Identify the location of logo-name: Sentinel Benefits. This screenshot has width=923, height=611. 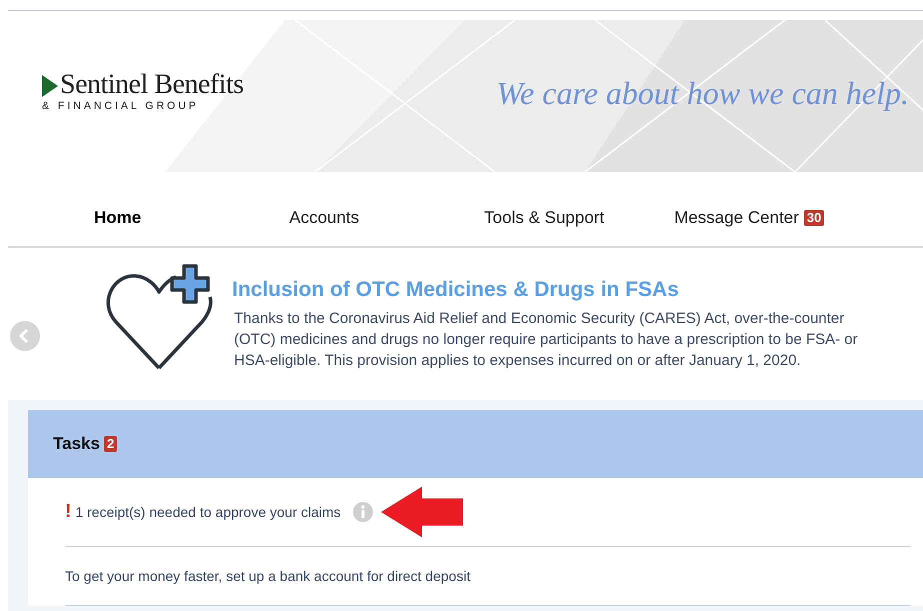
(152, 85).